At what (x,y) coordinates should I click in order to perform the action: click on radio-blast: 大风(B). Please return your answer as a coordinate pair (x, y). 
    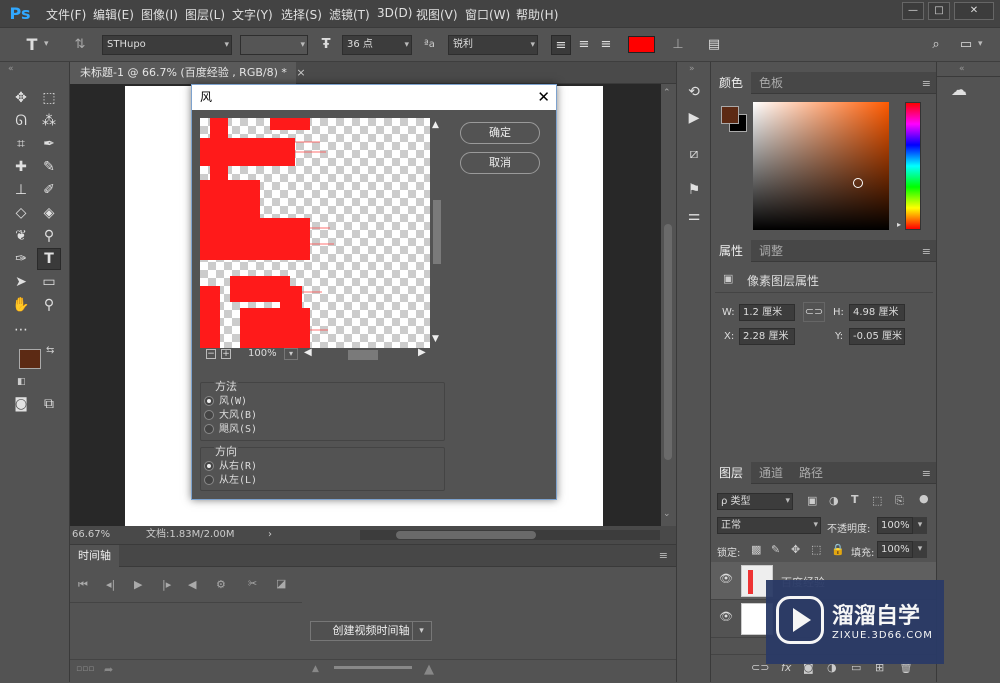
    Looking at the image, I should click on (230, 413).